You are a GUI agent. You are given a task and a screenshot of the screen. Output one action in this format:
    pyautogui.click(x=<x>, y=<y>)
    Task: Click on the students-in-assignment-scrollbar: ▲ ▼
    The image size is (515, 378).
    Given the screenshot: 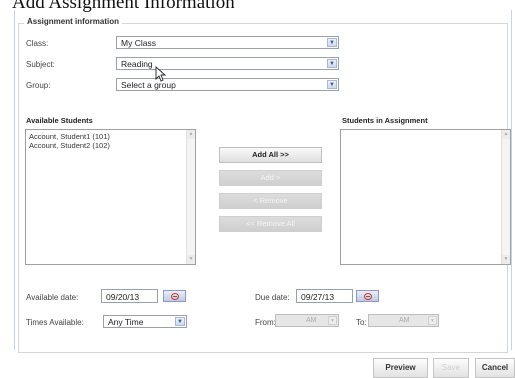 What is the action you would take?
    pyautogui.click(x=505, y=197)
    